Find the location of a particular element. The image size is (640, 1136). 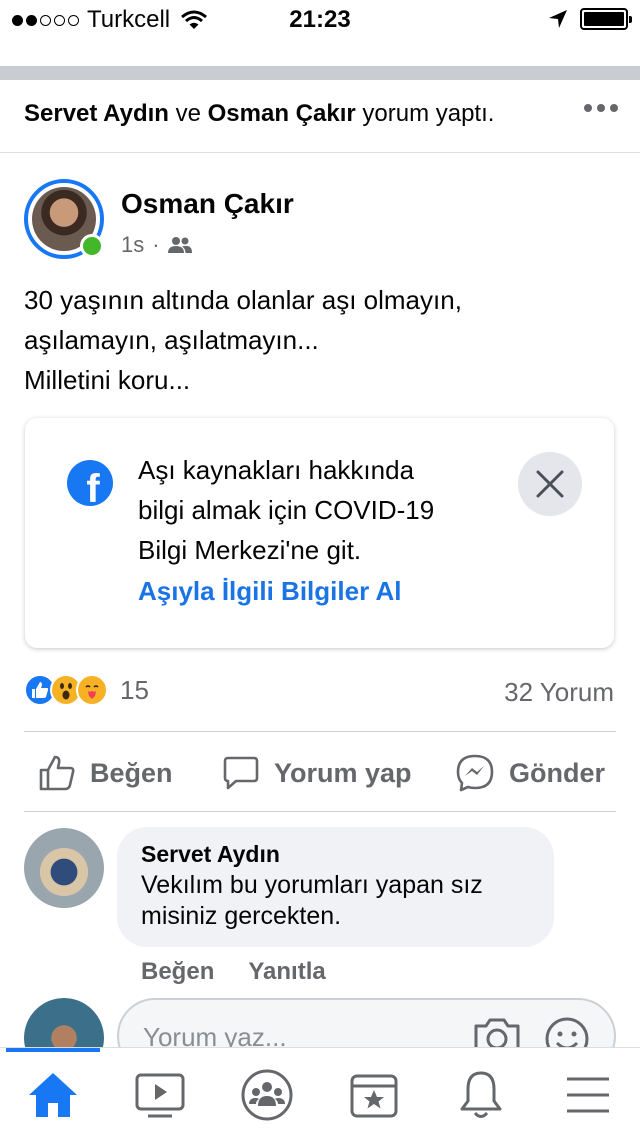

tab-notifications is located at coordinates (481, 1095).